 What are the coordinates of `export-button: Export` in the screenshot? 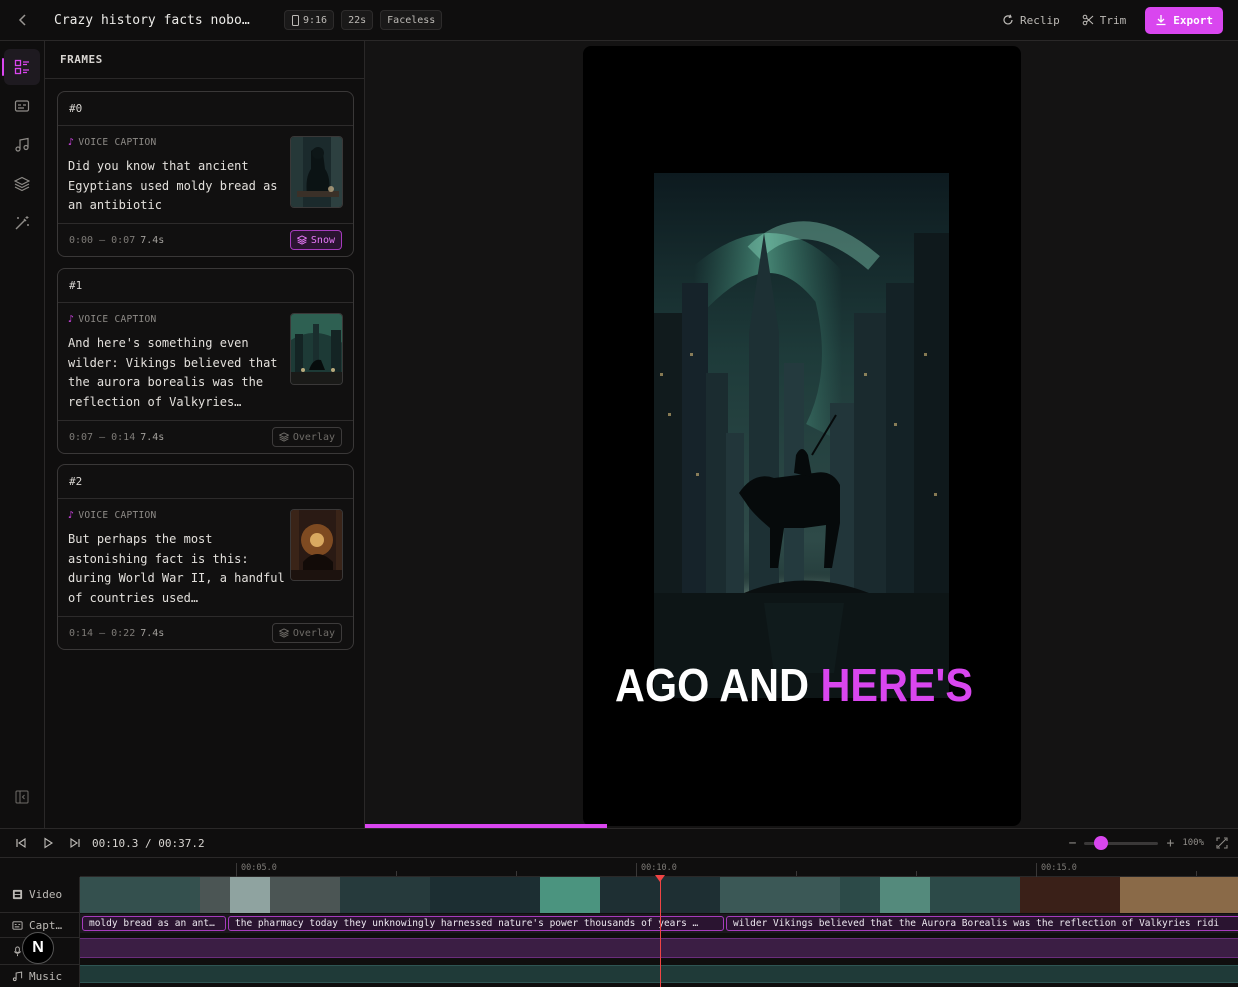 It's located at (1184, 20).